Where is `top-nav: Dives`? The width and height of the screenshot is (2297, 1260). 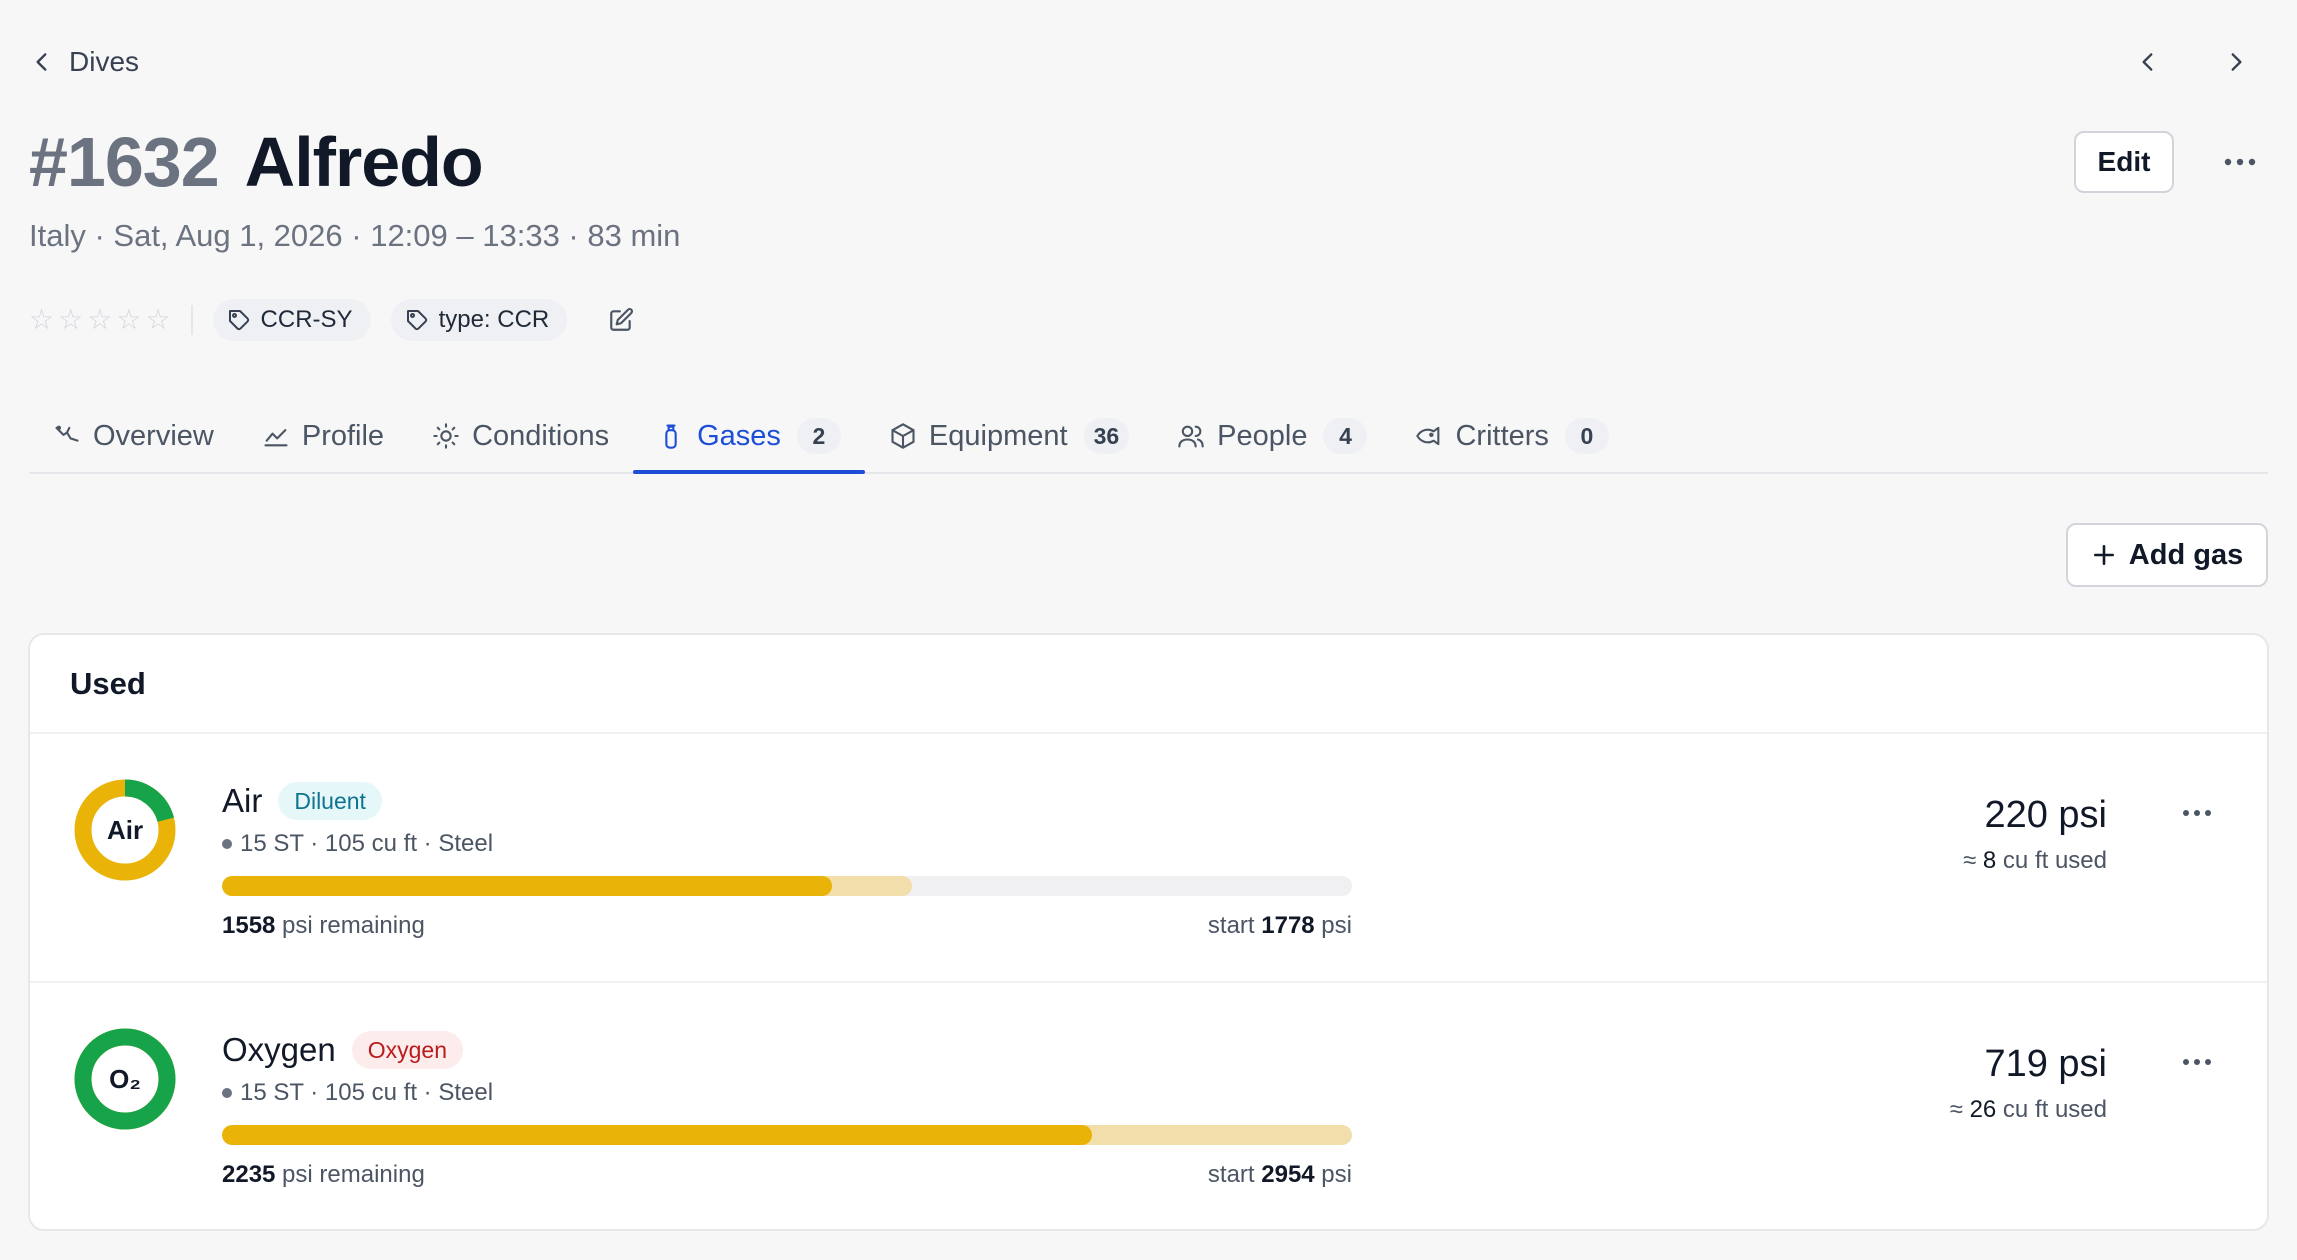 top-nav: Dives is located at coordinates (1148, 62).